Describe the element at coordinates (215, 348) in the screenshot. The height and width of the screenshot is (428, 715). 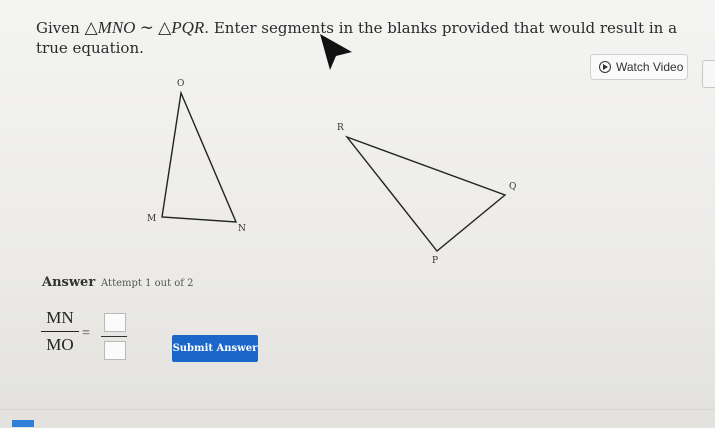
I see `submit-answer-button: Submit Answer` at that location.